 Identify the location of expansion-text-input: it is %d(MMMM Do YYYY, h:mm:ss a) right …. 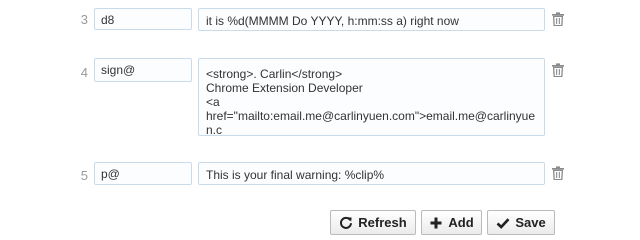
(371, 19).